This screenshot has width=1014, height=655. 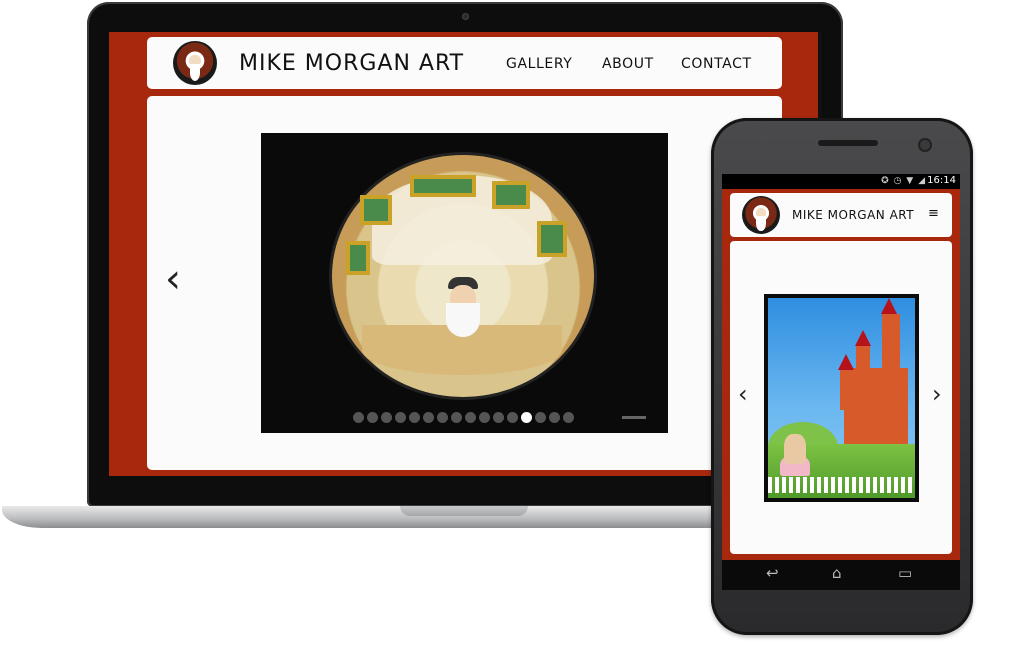 I want to click on desktop-prev-arrow: ‹, so click(x=173, y=279).